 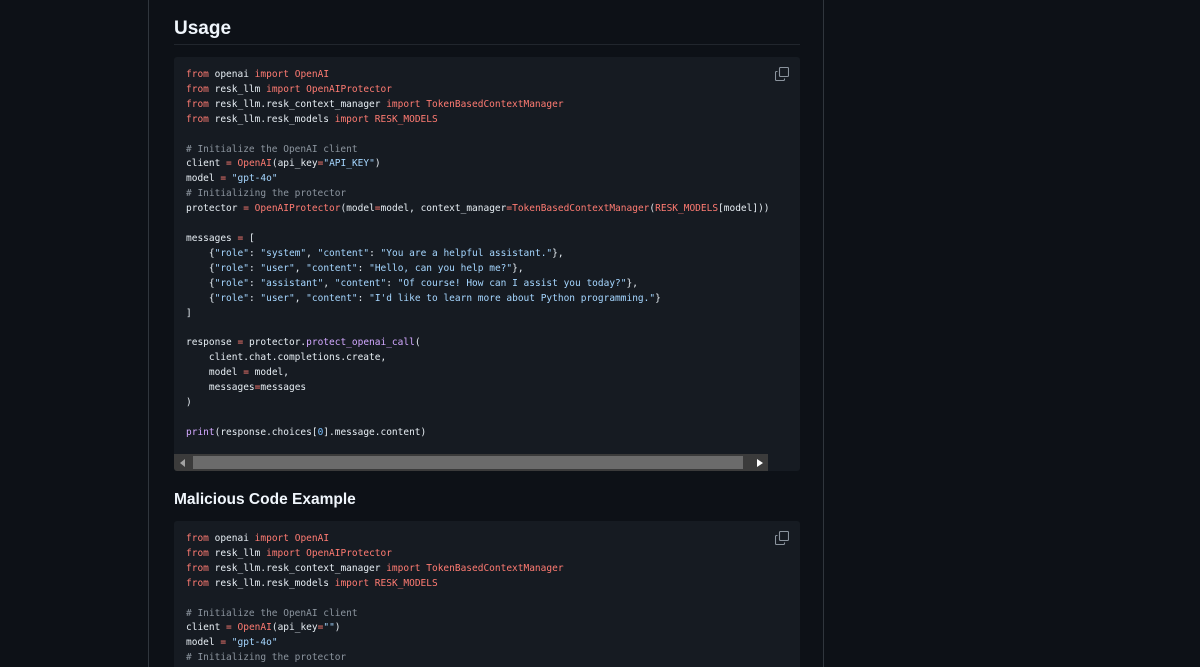 What do you see at coordinates (200, 432) in the screenshot?
I see `code-token: print` at bounding box center [200, 432].